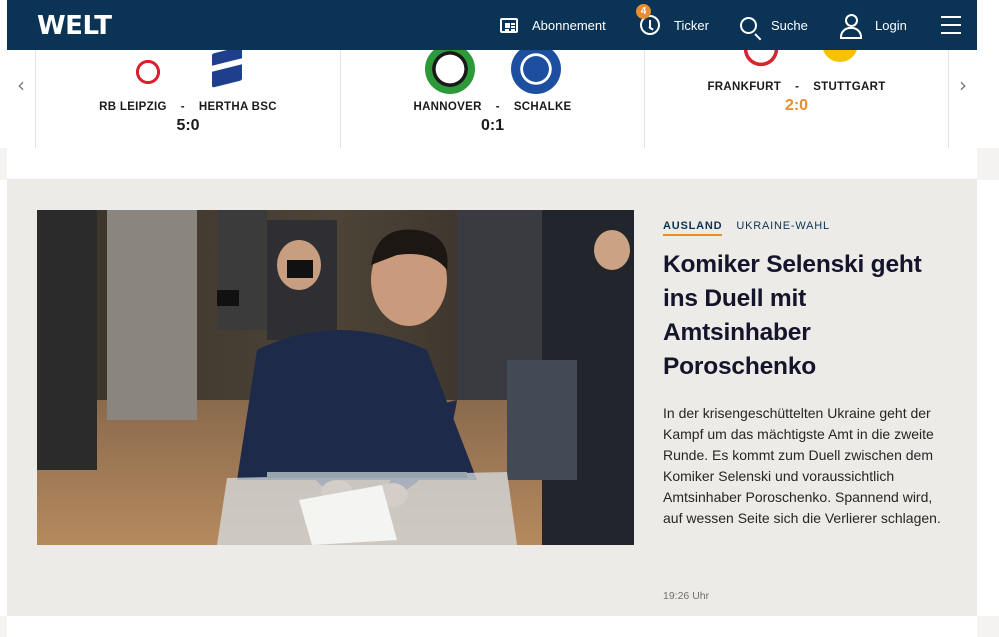 The image size is (999, 637). Describe the element at coordinates (74, 26) in the screenshot. I see `welt-logo: WELT` at that location.